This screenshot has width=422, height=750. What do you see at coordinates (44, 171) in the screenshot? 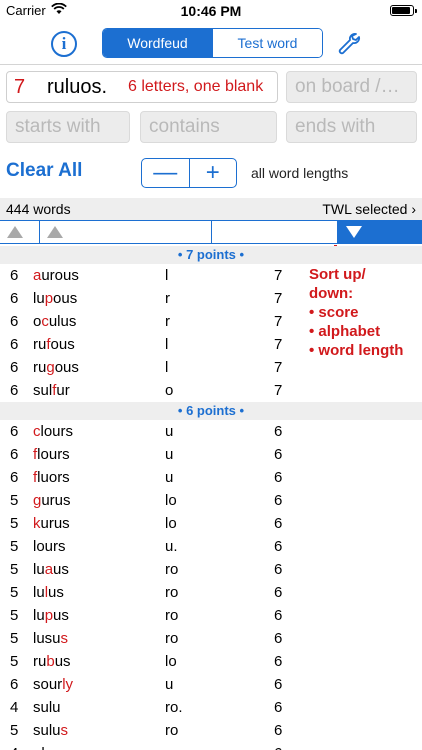
I see `clear-all-button: Clear All` at bounding box center [44, 171].